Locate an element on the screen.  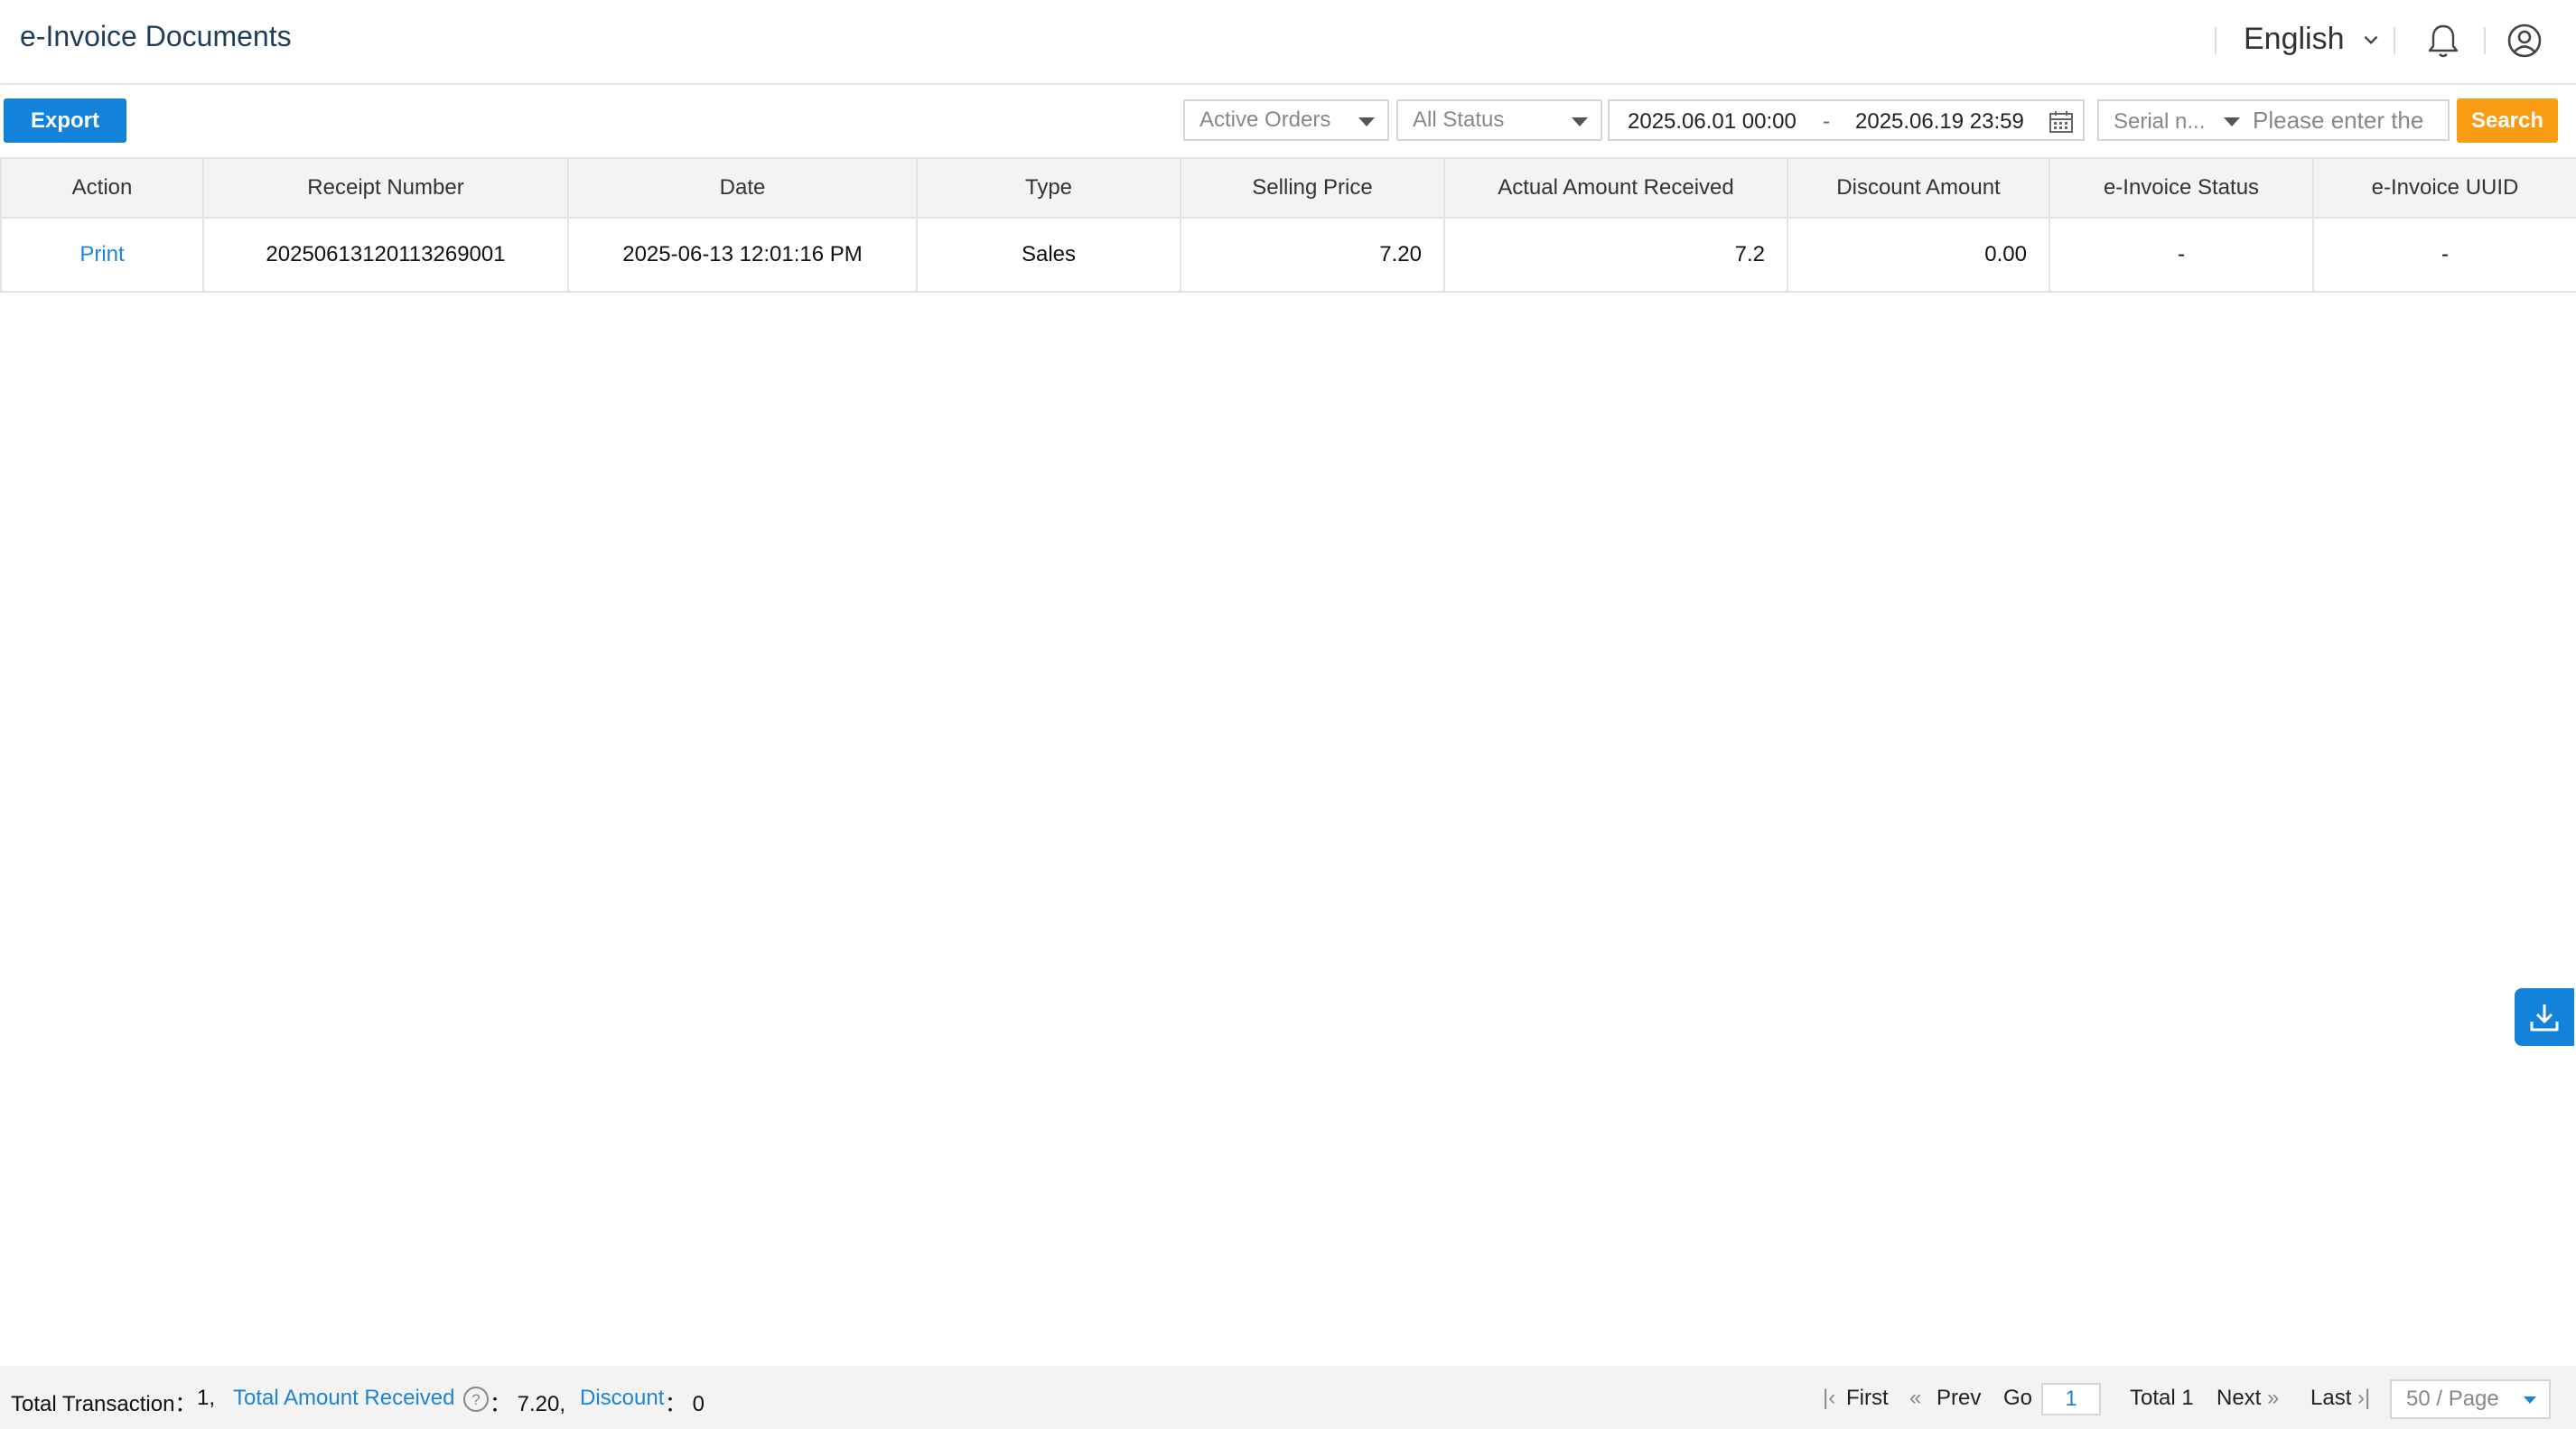
column-header: e-Invoice UUID is located at coordinates (2444, 188).